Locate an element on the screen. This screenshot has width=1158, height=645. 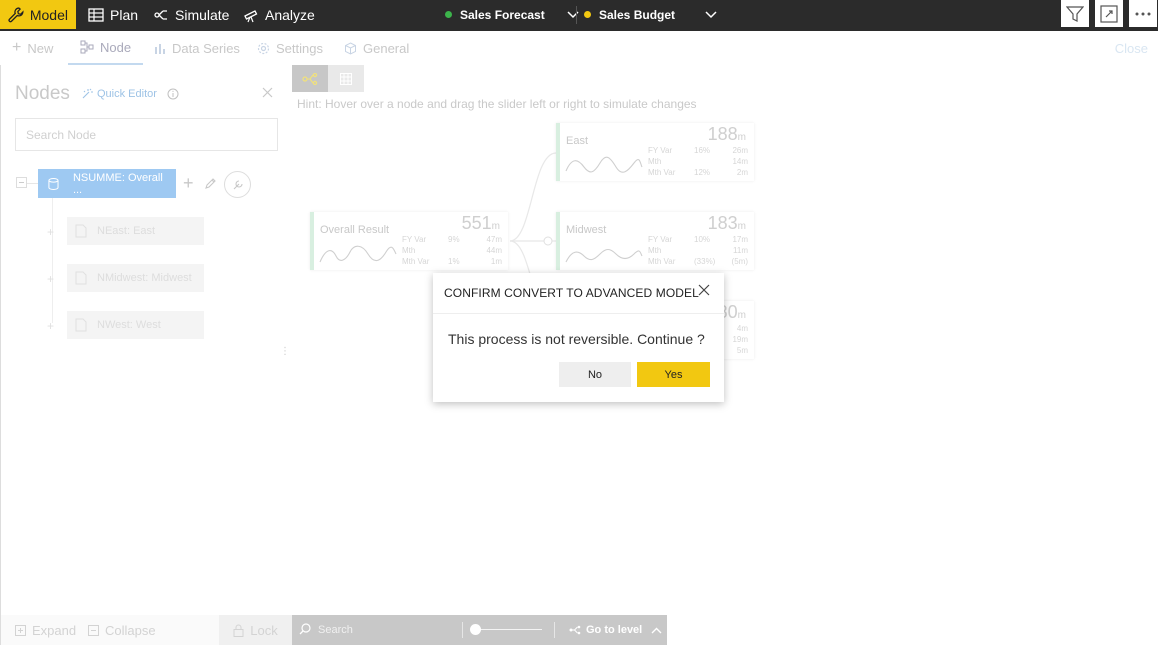
focus-mode-button is located at coordinates (1109, 13).